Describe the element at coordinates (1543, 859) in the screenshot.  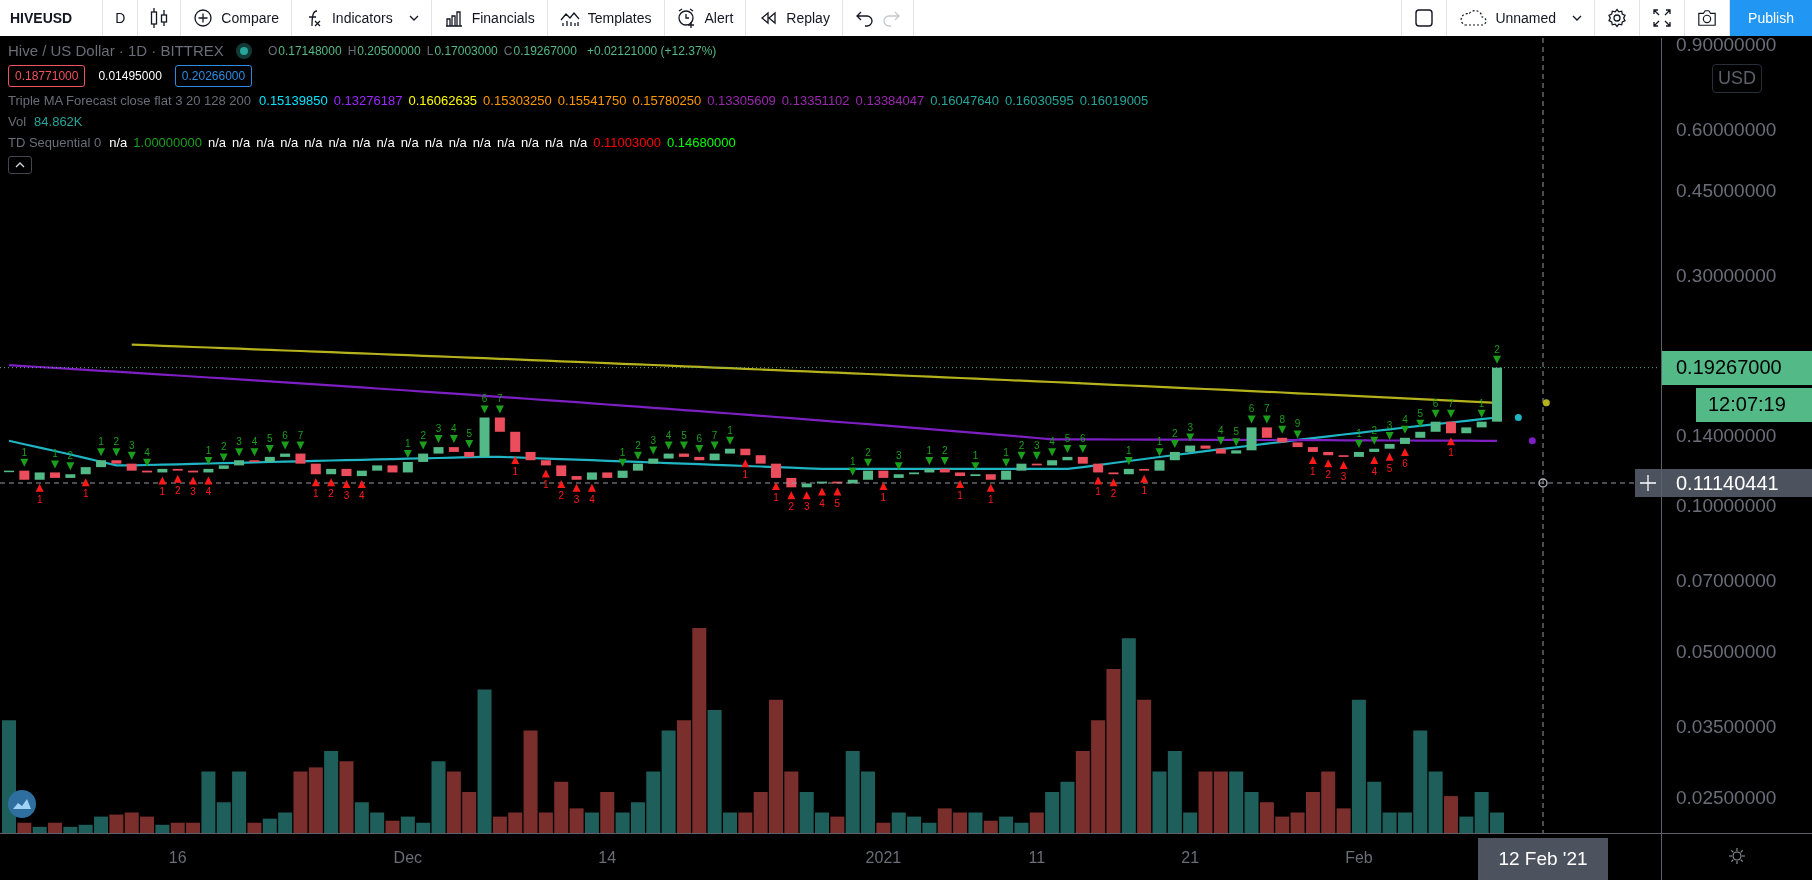
I see `crosshair-time-label: 12 Feb '21` at that location.